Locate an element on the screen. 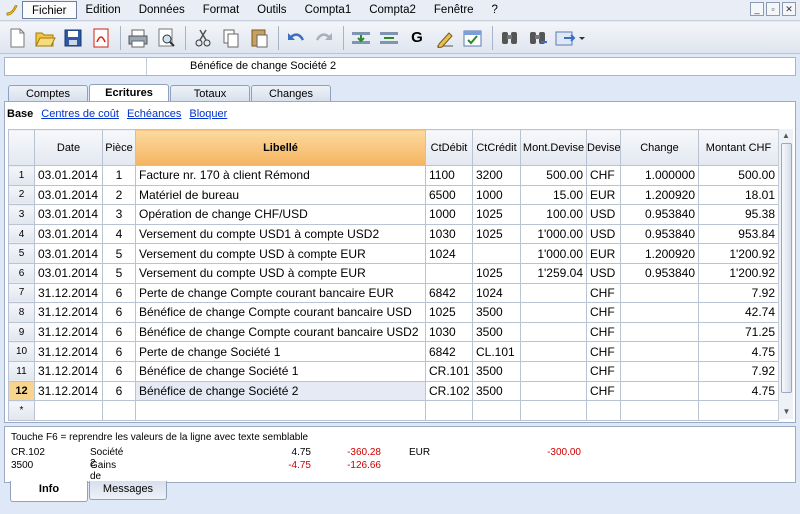 Image resolution: width=800 pixels, height=514 pixels. scroll-up-icon: ▲ is located at coordinates (786, 136).